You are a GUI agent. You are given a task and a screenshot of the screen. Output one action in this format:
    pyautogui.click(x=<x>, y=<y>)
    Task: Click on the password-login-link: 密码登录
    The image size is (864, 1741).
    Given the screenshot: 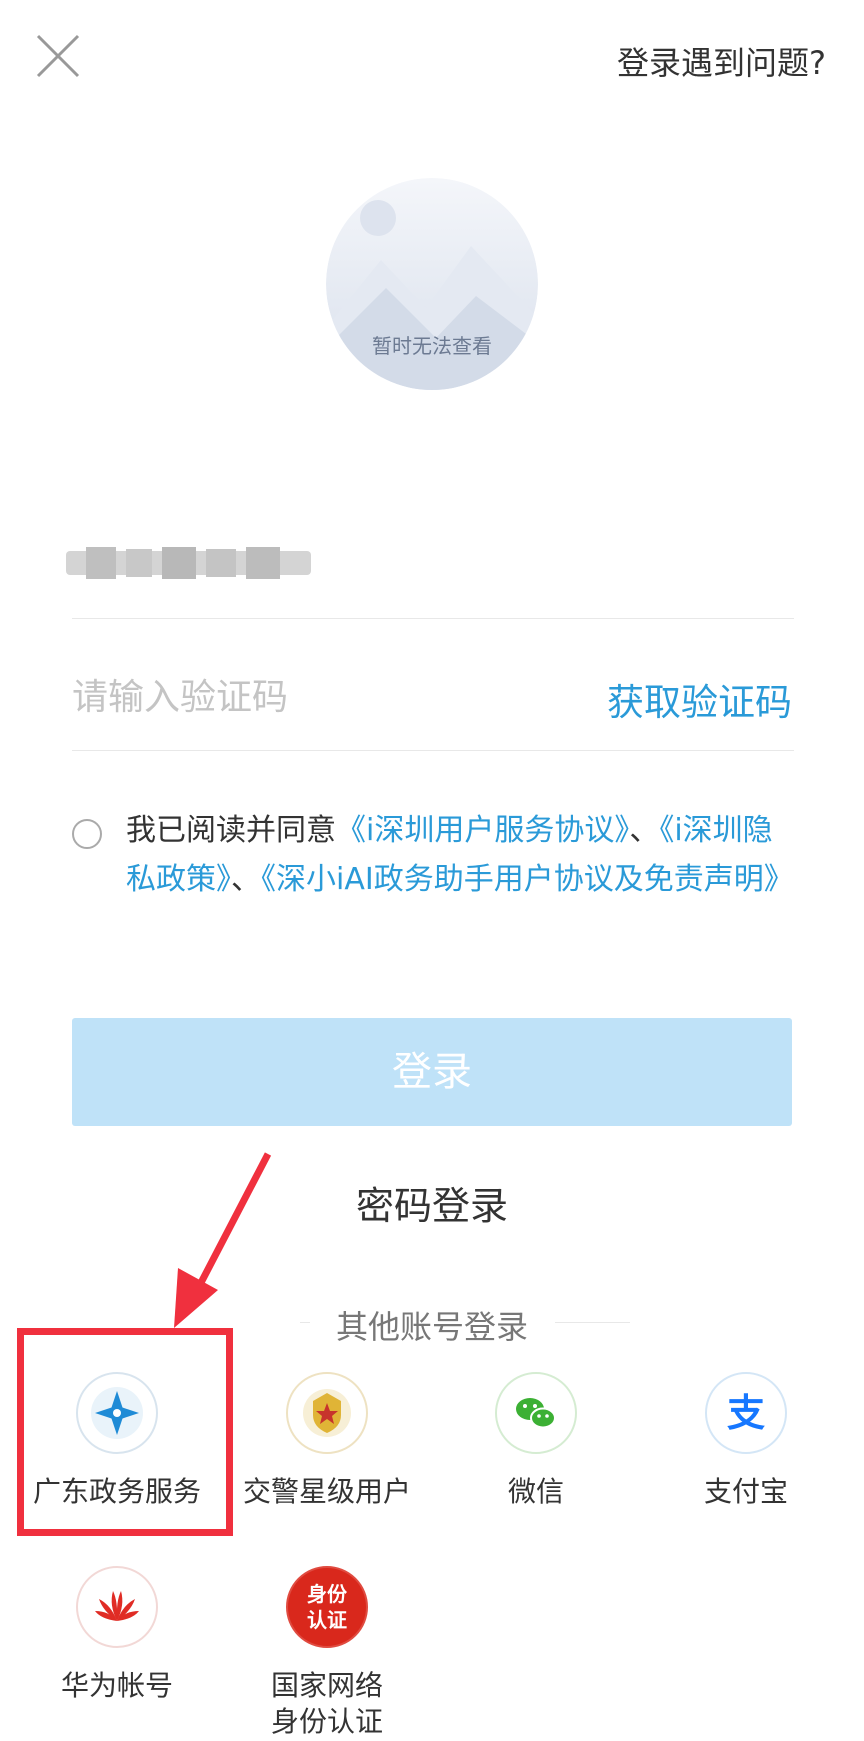 What is the action you would take?
    pyautogui.click(x=432, y=1202)
    